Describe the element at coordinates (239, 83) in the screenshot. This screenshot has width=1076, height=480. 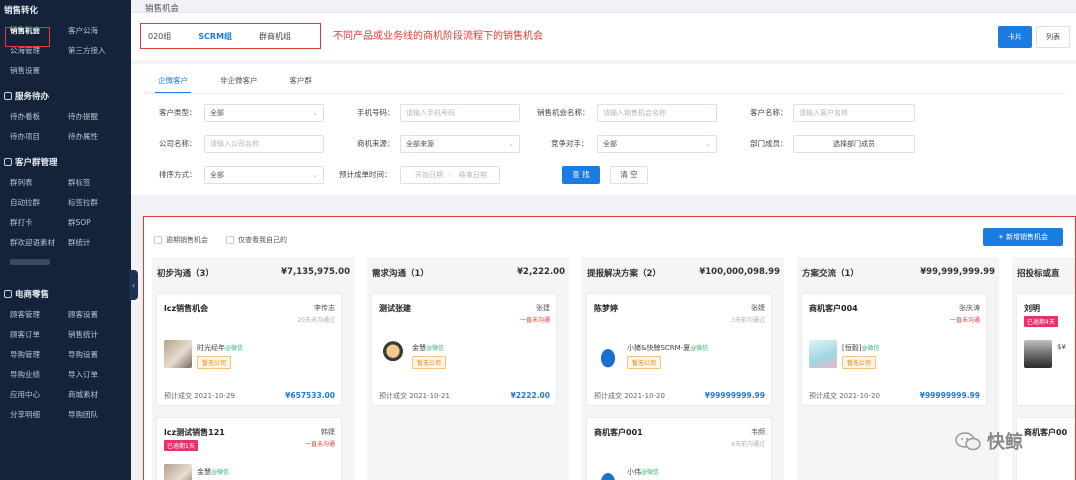
I see `tab-non-wecom-customers: 非企微客户` at that location.